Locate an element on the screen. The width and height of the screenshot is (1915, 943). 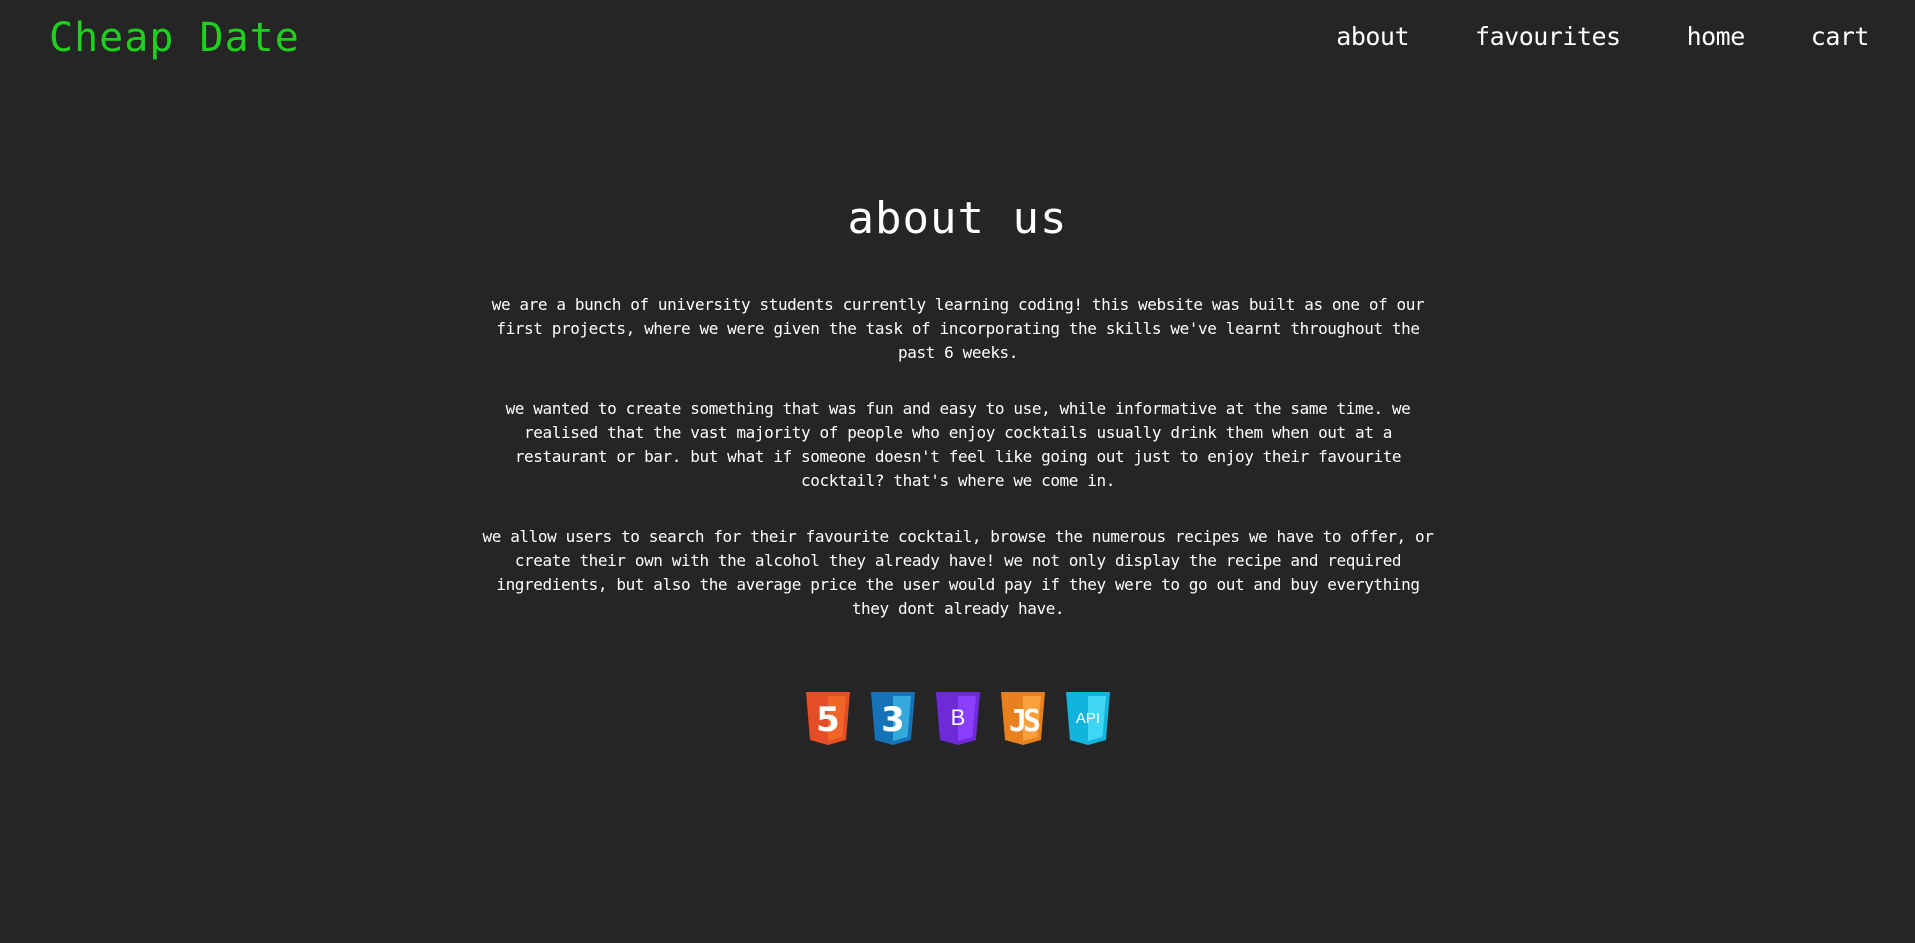
javascript-icon: JS is located at coordinates (1023, 718).